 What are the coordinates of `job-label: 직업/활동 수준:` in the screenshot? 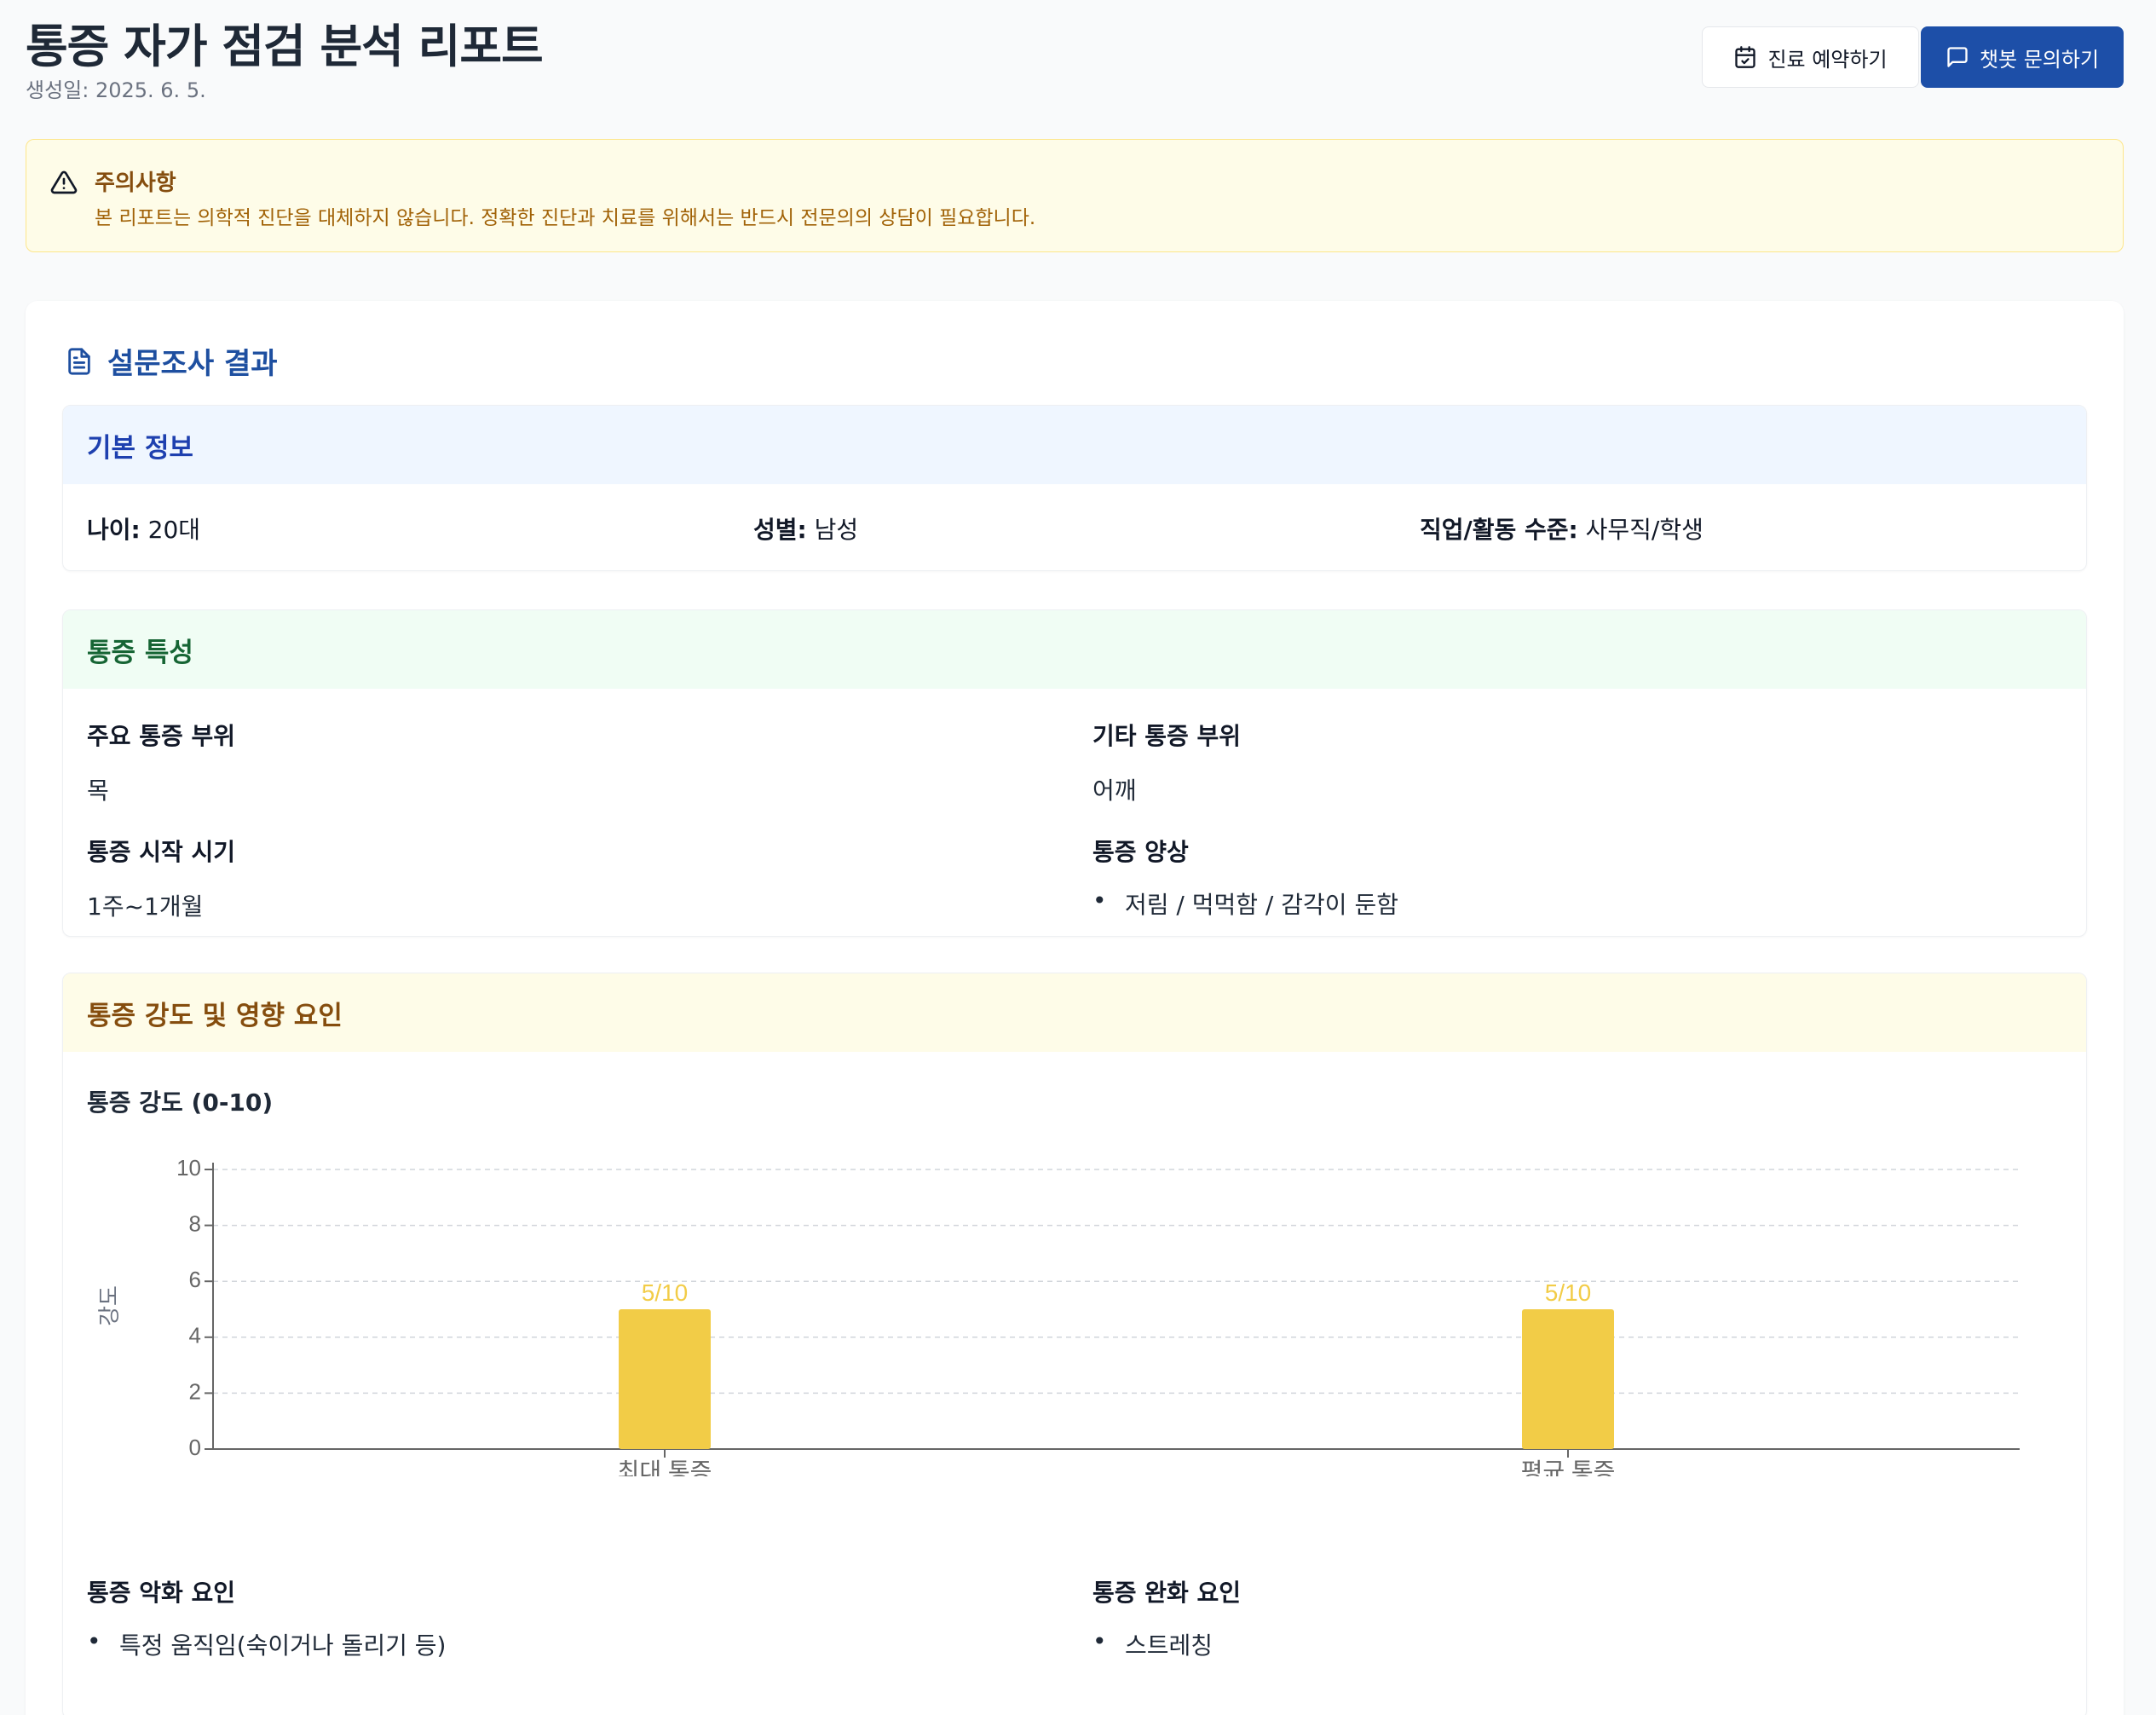 It's located at (1499, 530).